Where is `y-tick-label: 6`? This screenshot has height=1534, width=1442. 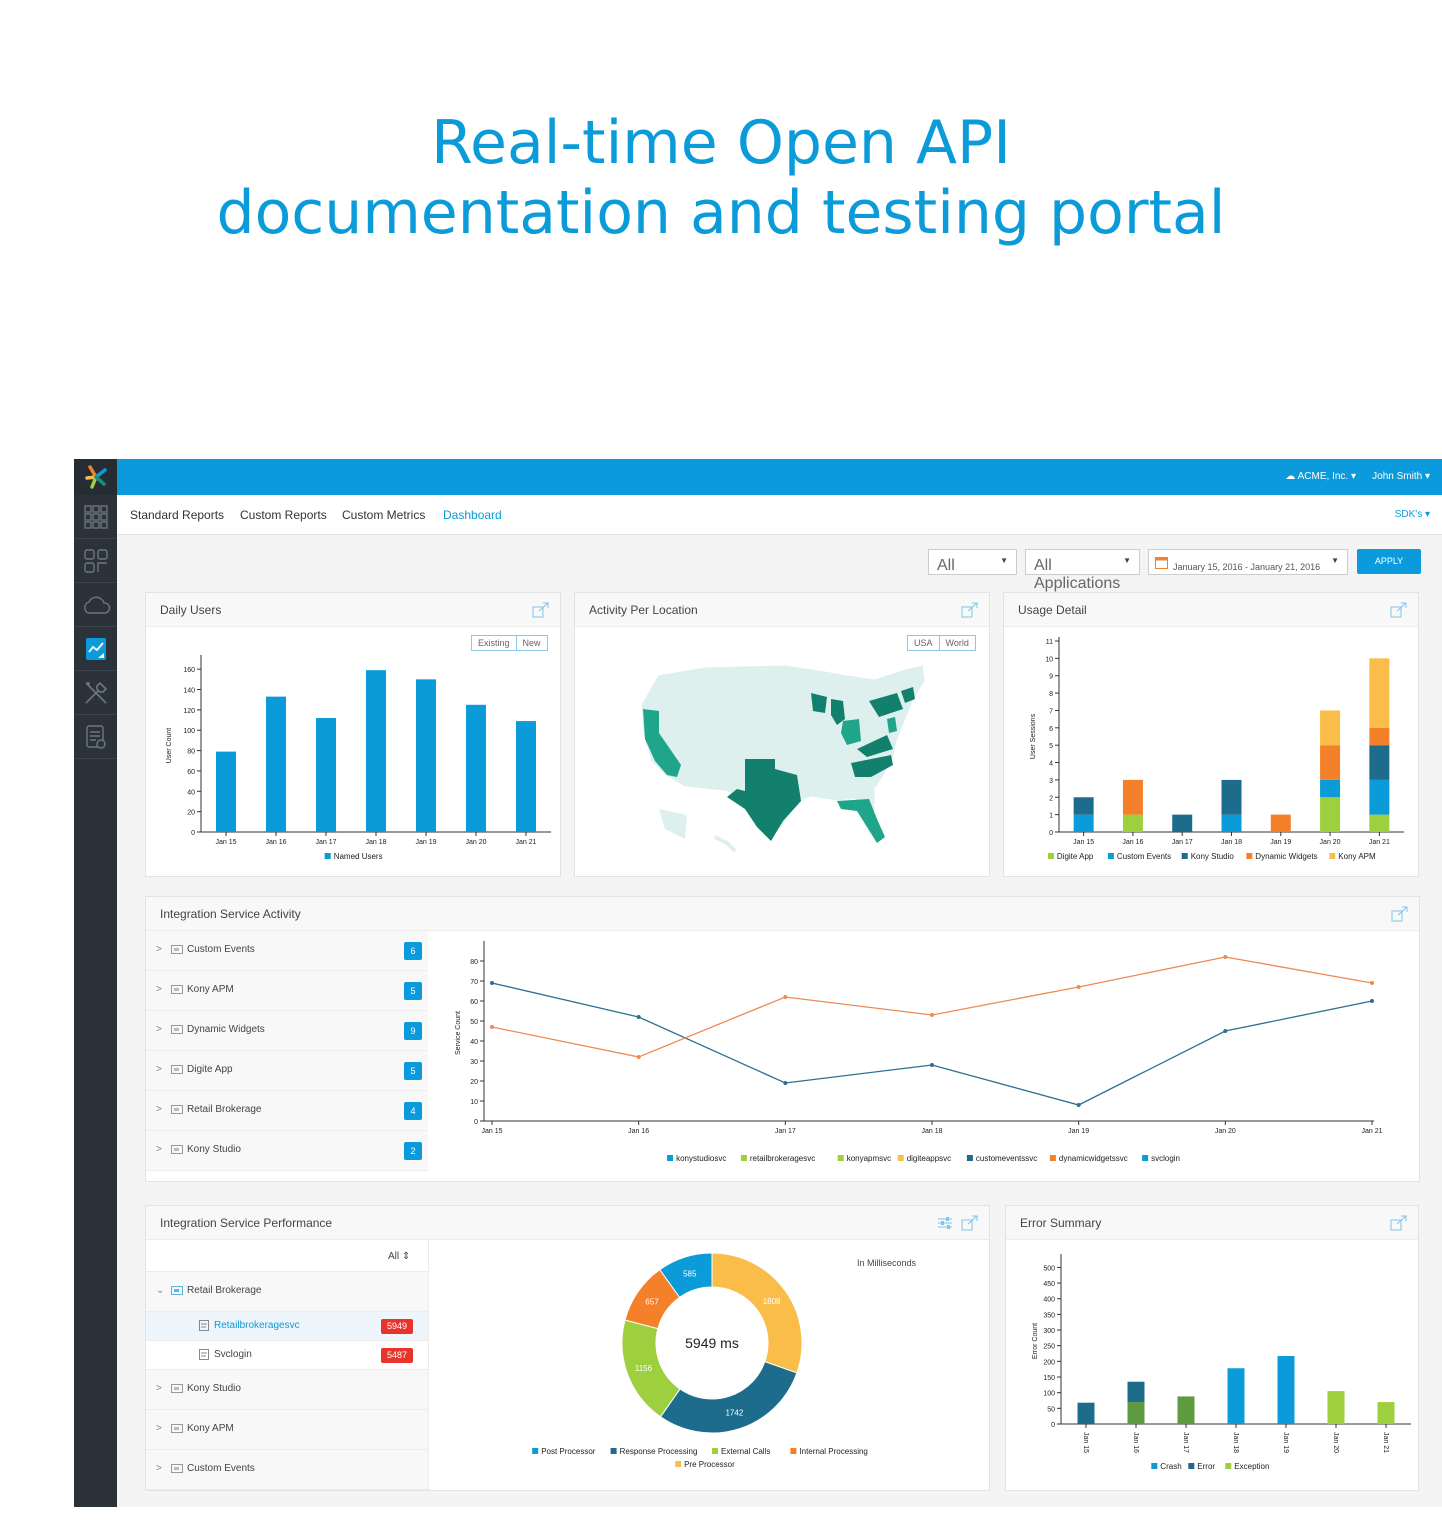
y-tick-label: 6 is located at coordinates (1051, 729).